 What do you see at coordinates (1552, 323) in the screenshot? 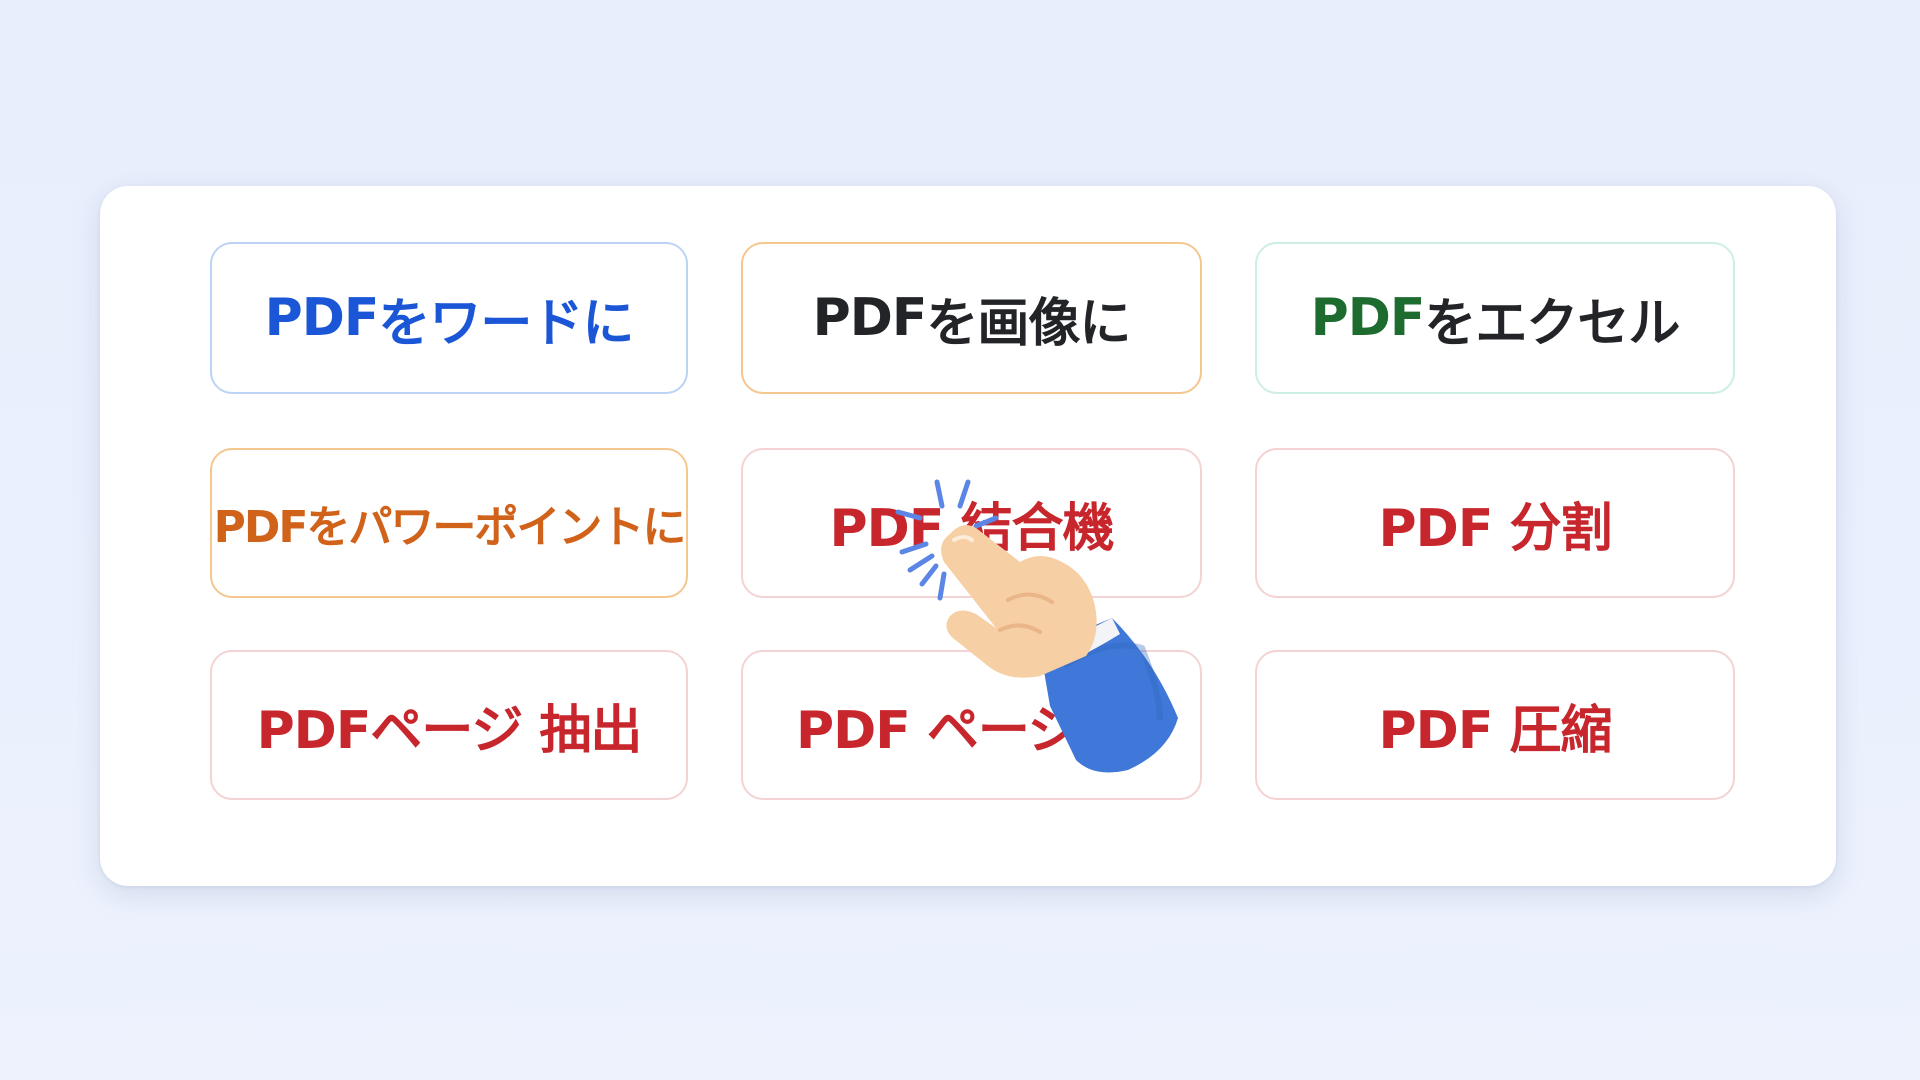
I see `pdf-to-excel-label: をエクセル` at bounding box center [1552, 323].